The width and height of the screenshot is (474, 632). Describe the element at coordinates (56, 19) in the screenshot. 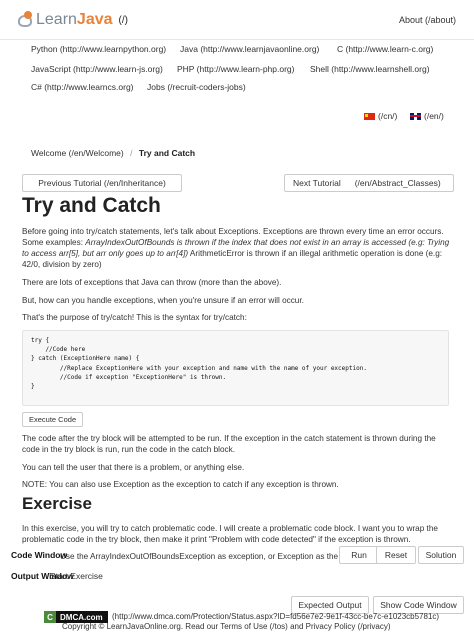

I see `logo-learn-text: Learn` at that location.